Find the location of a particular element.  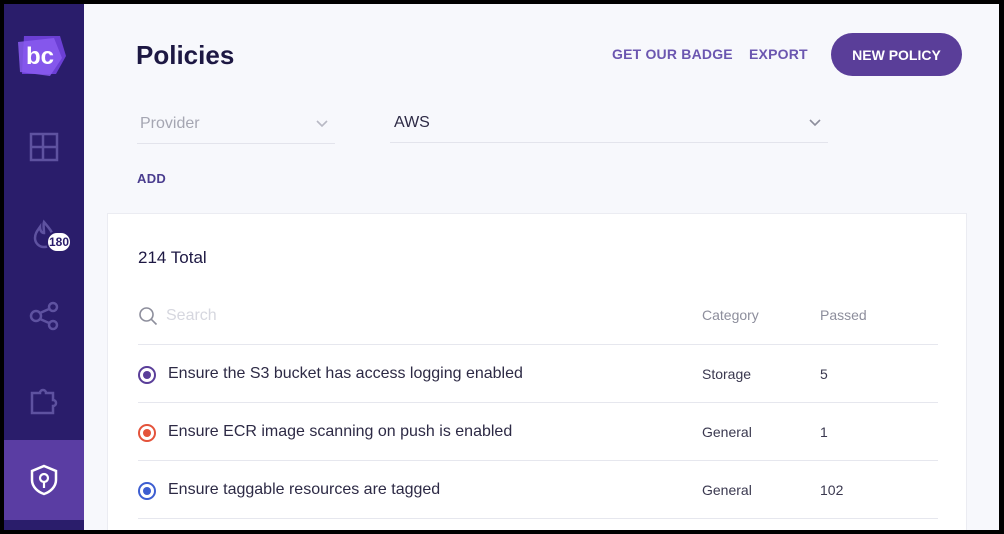

provider-select-value: AWS is located at coordinates (412, 122).